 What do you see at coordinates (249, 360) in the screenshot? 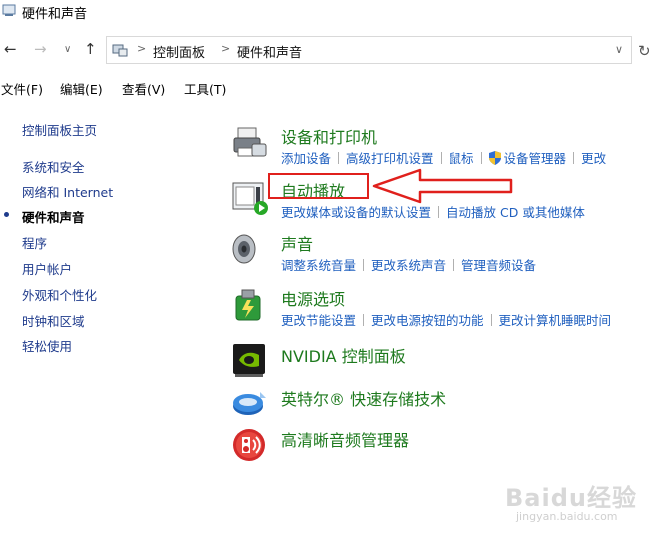
I see `nvidia-icon` at bounding box center [249, 360].